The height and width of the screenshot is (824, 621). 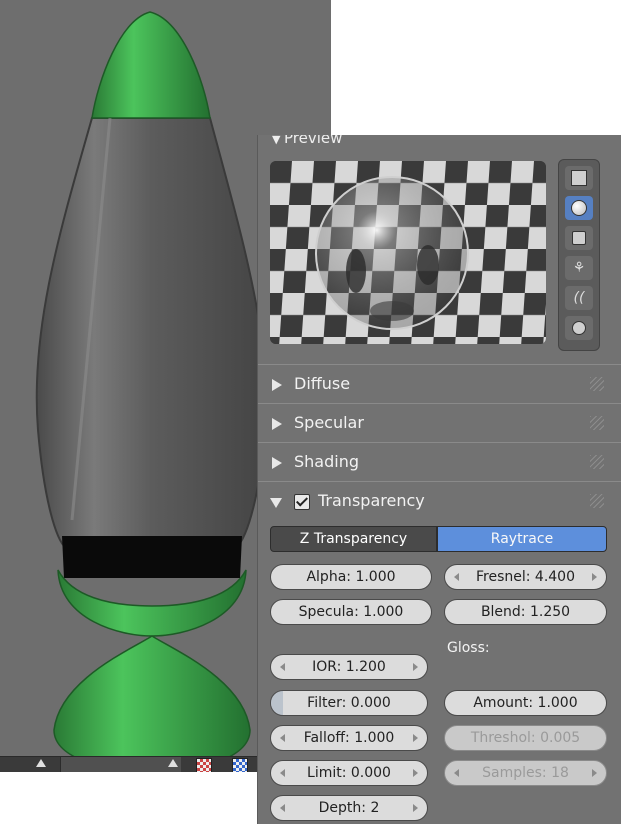 What do you see at coordinates (329, 422) in the screenshot?
I see `section-label: Specular` at bounding box center [329, 422].